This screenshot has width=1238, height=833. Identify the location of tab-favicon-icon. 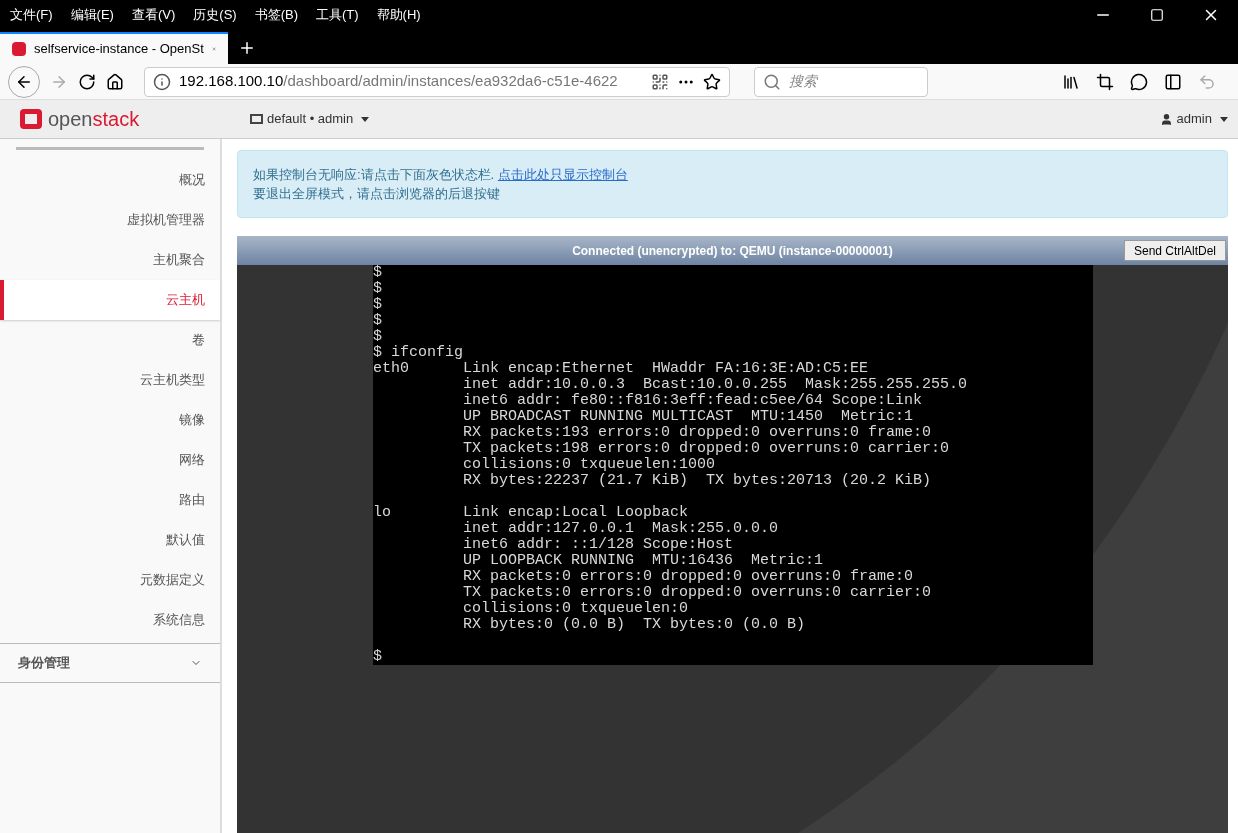
(19, 49).